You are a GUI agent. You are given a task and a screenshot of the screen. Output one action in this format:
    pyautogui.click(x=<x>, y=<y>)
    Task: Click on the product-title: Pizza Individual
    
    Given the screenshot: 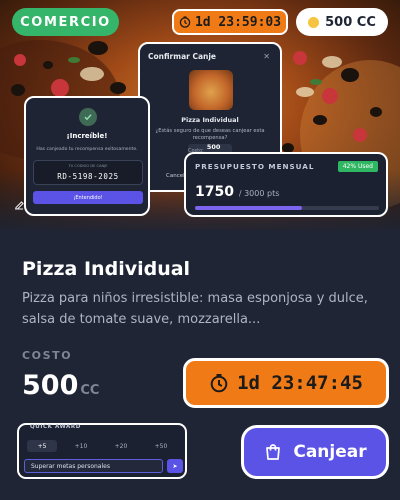 What is the action you would take?
    pyautogui.click(x=106, y=269)
    